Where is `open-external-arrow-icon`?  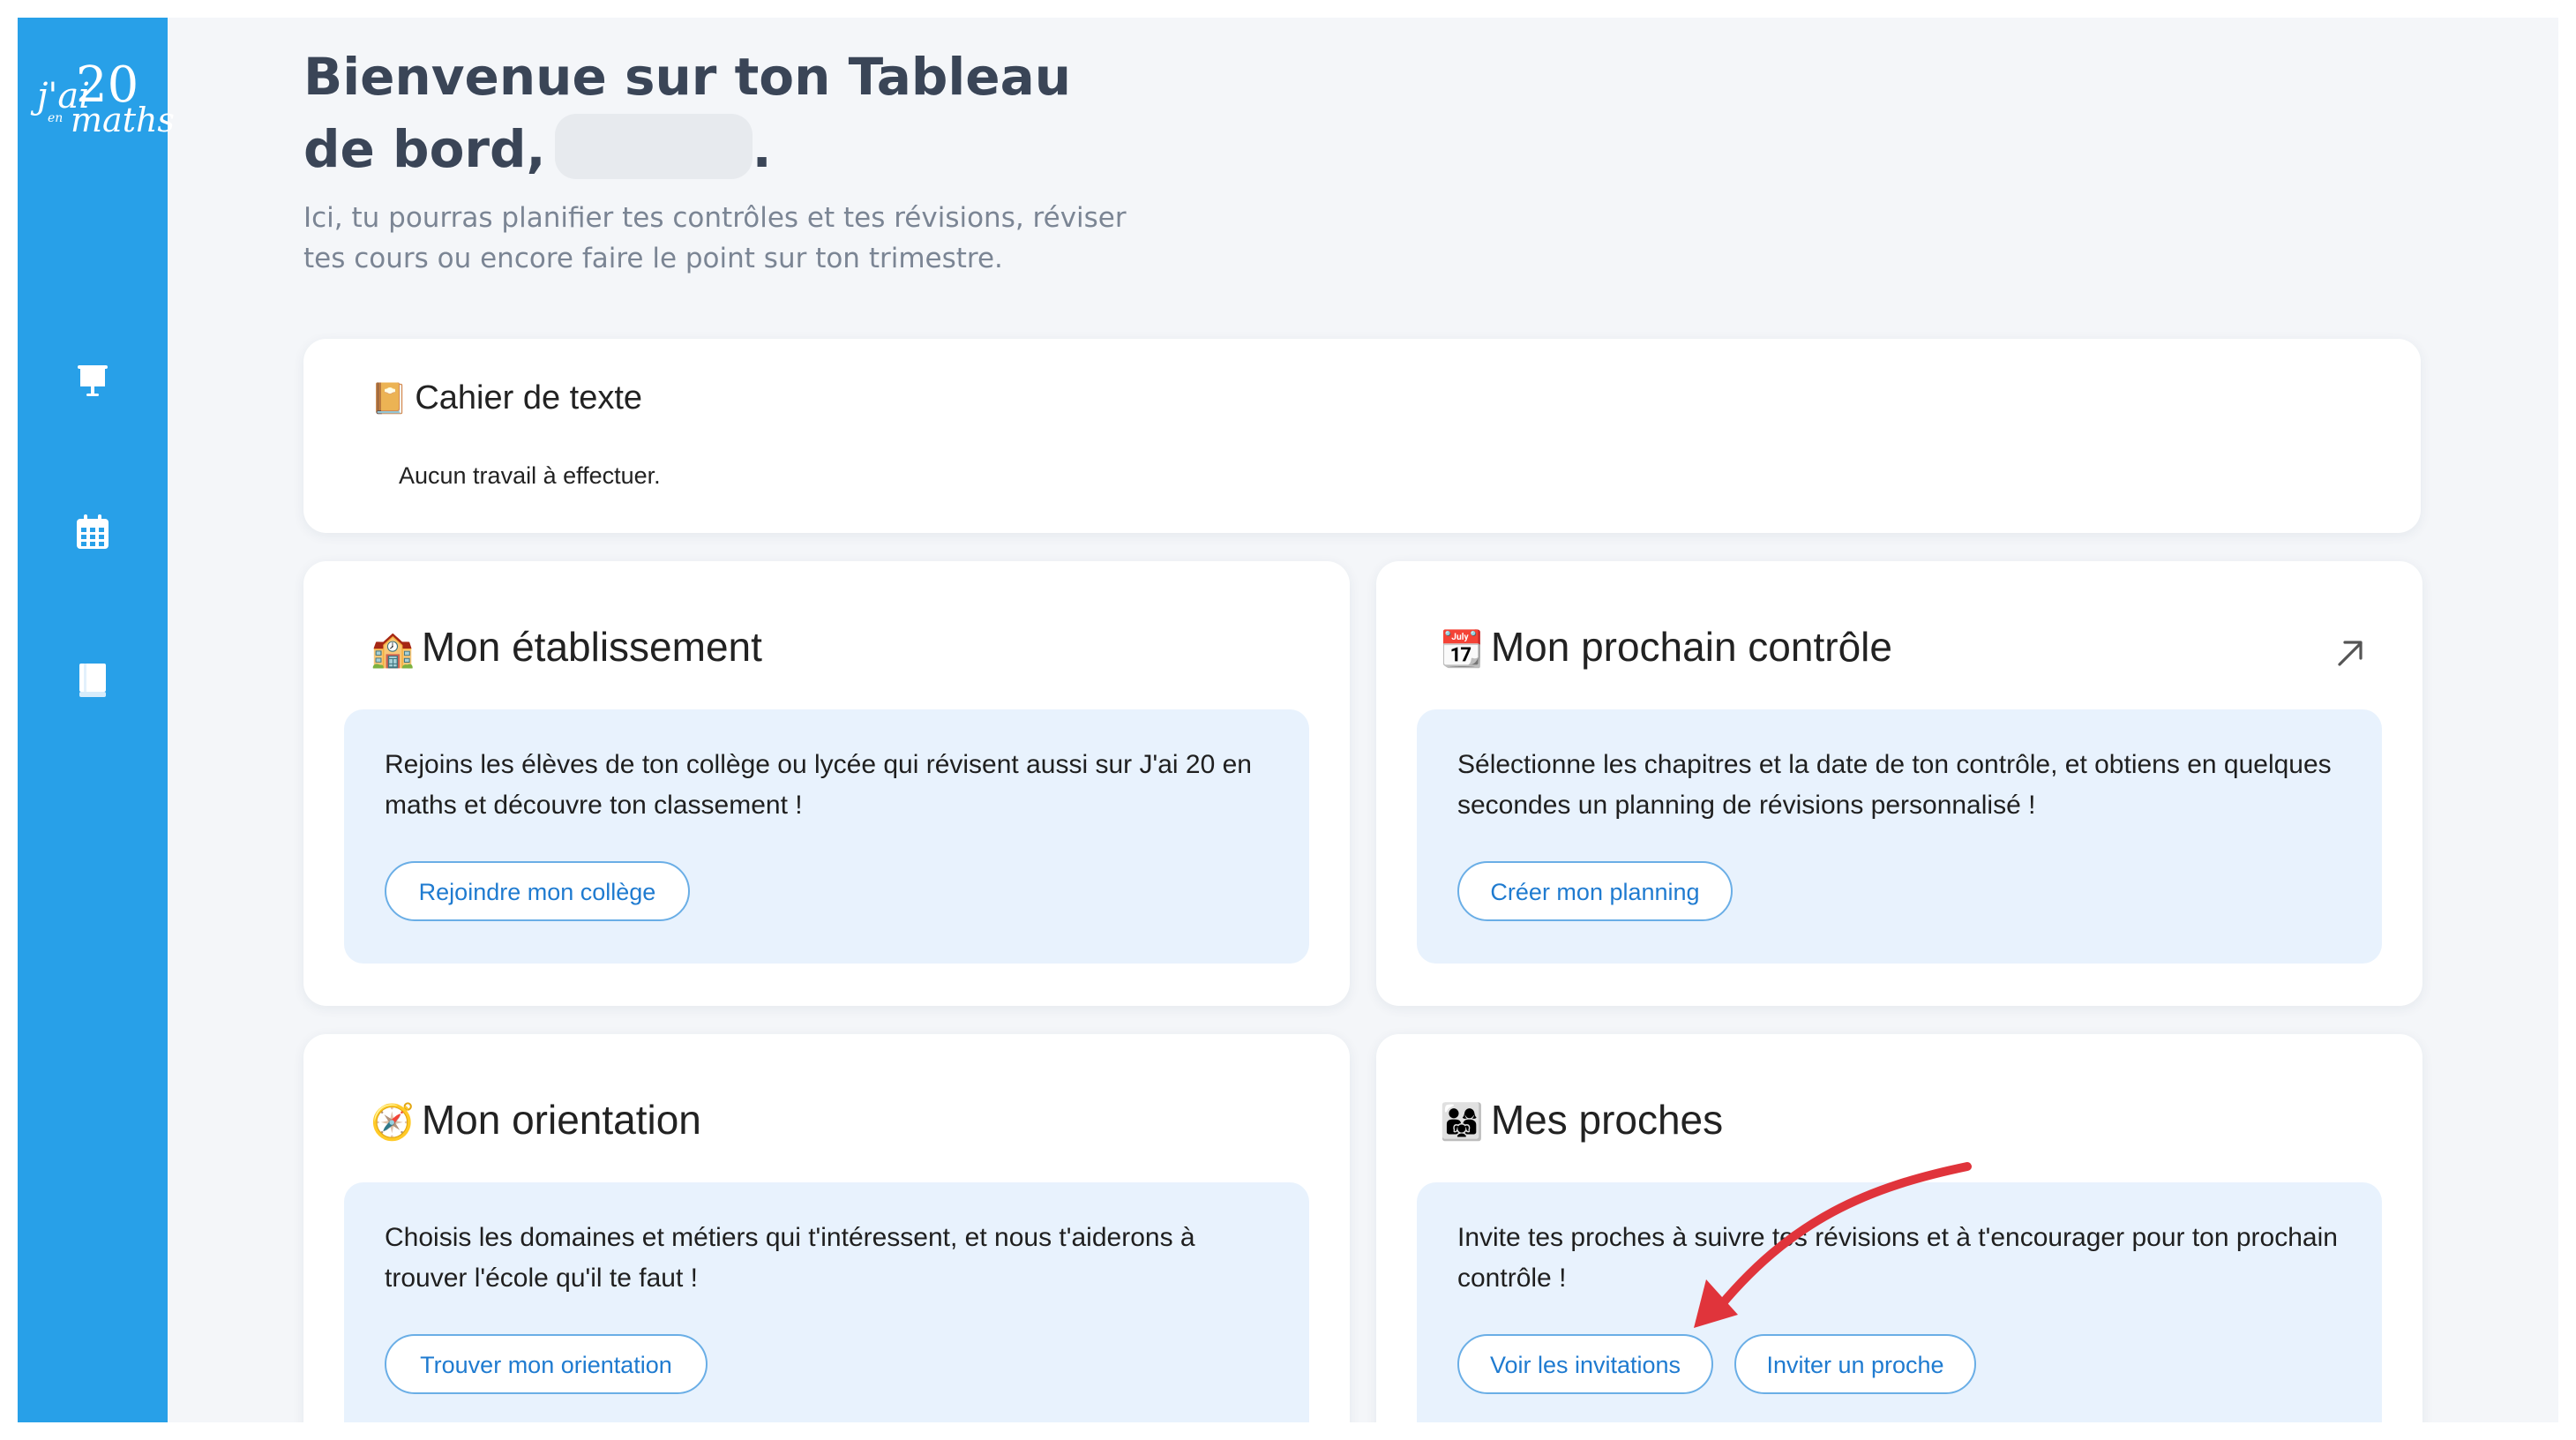 open-external-arrow-icon is located at coordinates (2350, 653).